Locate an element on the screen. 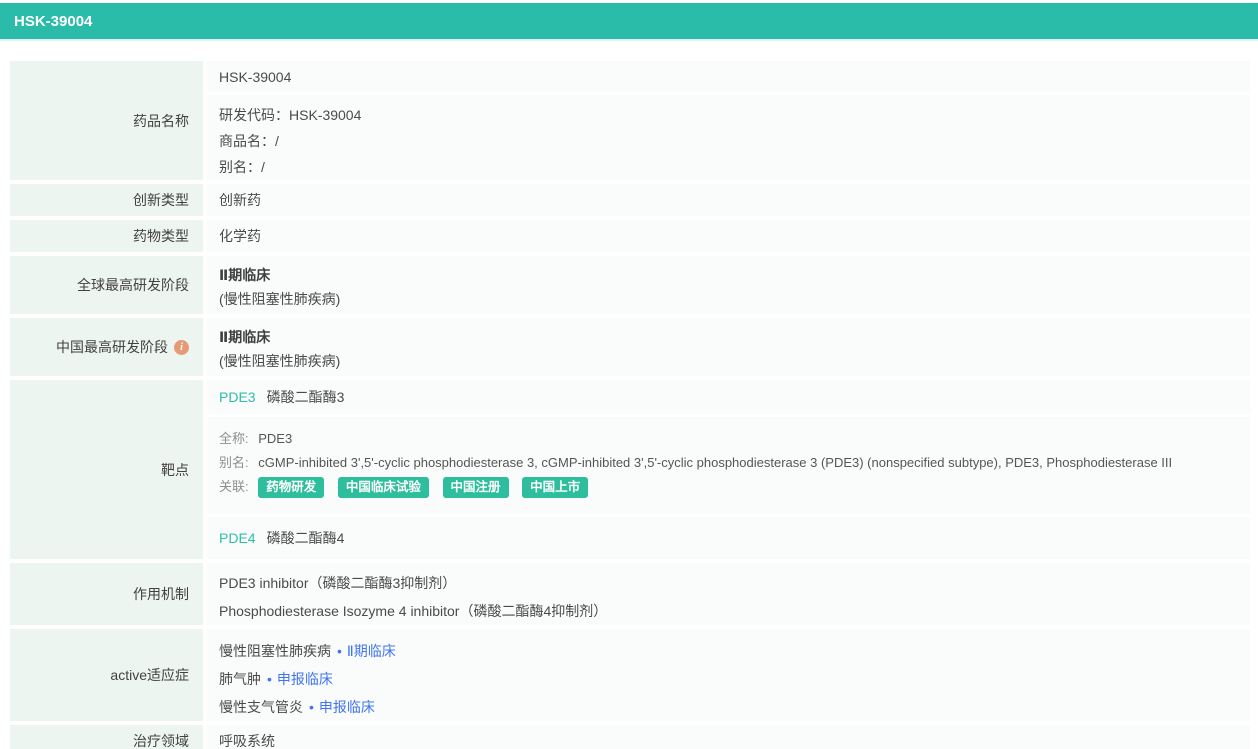 The width and height of the screenshot is (1258, 749). relation-tag-drug-rd: 药物研发 is located at coordinates (291, 487).